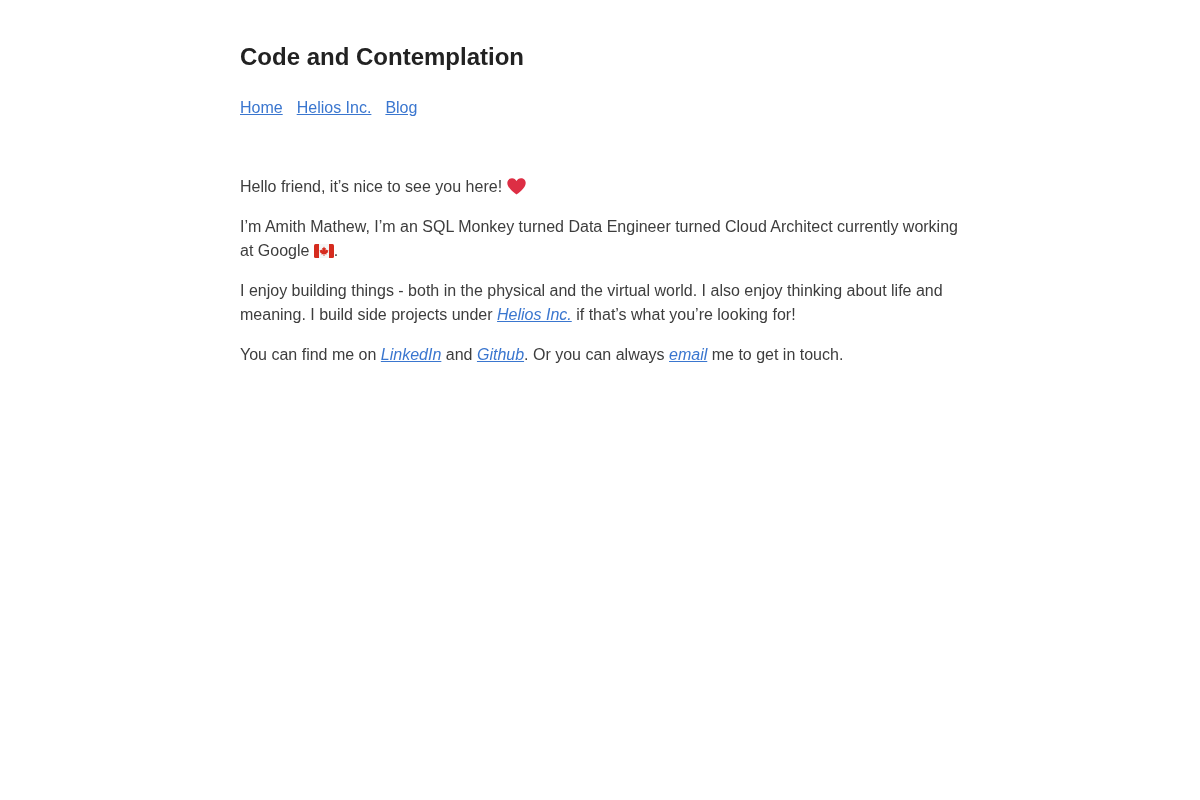 This screenshot has width=1200, height=800. Describe the element at coordinates (382, 57) in the screenshot. I see `site-title: Code and Contemplation` at that location.